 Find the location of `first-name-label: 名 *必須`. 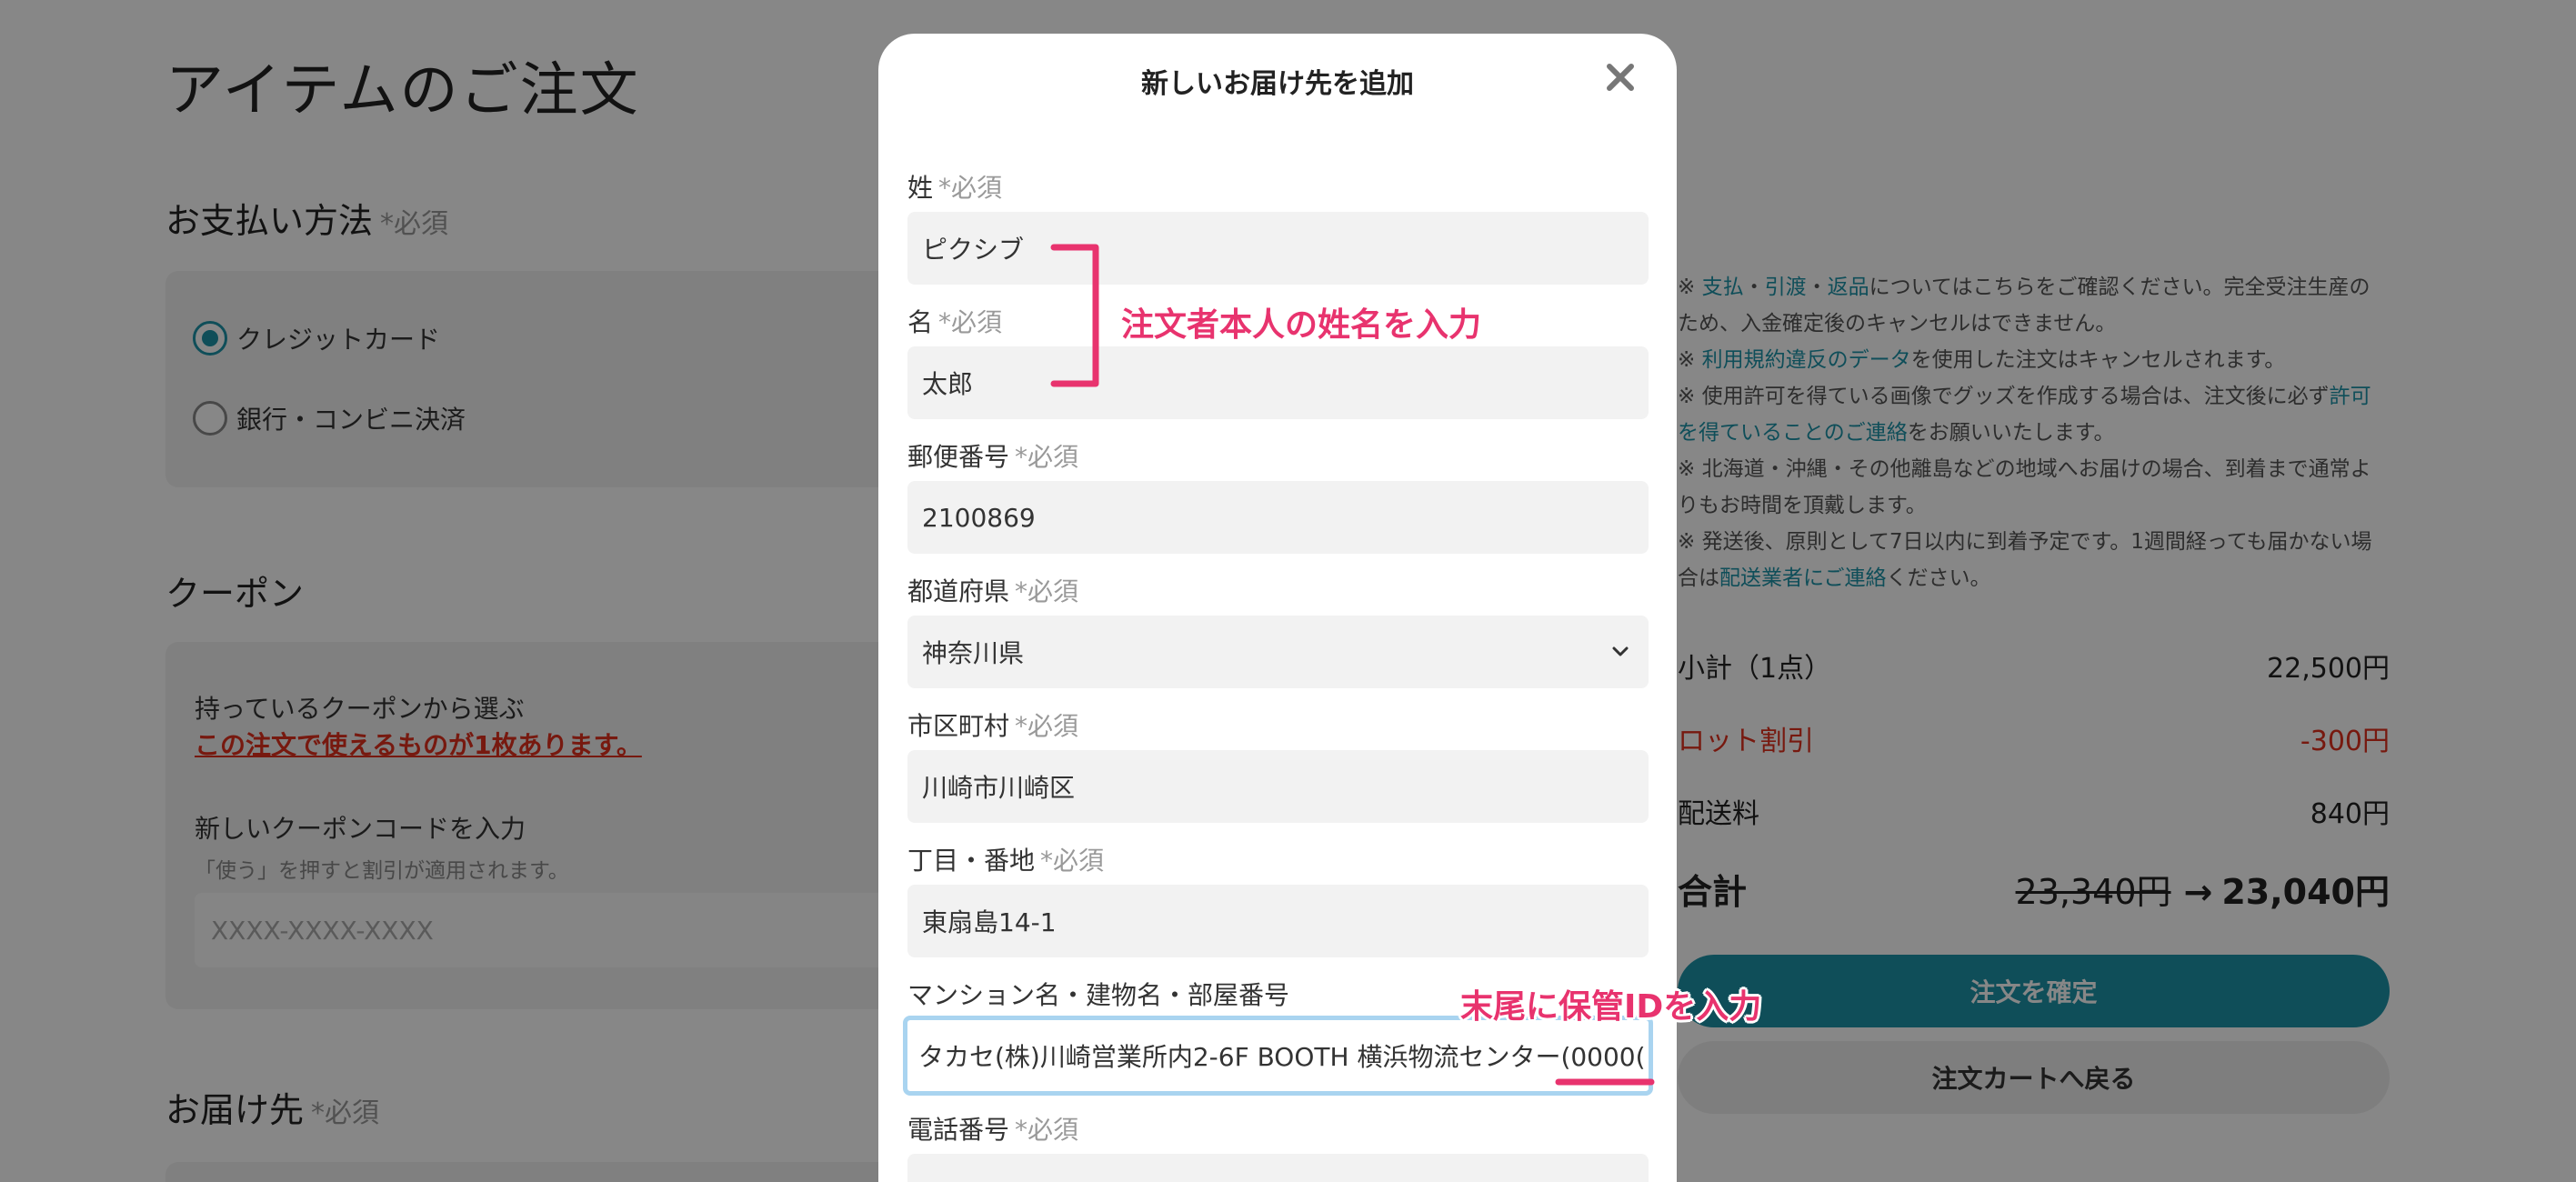

first-name-label: 名 *必須 is located at coordinates (955, 321).